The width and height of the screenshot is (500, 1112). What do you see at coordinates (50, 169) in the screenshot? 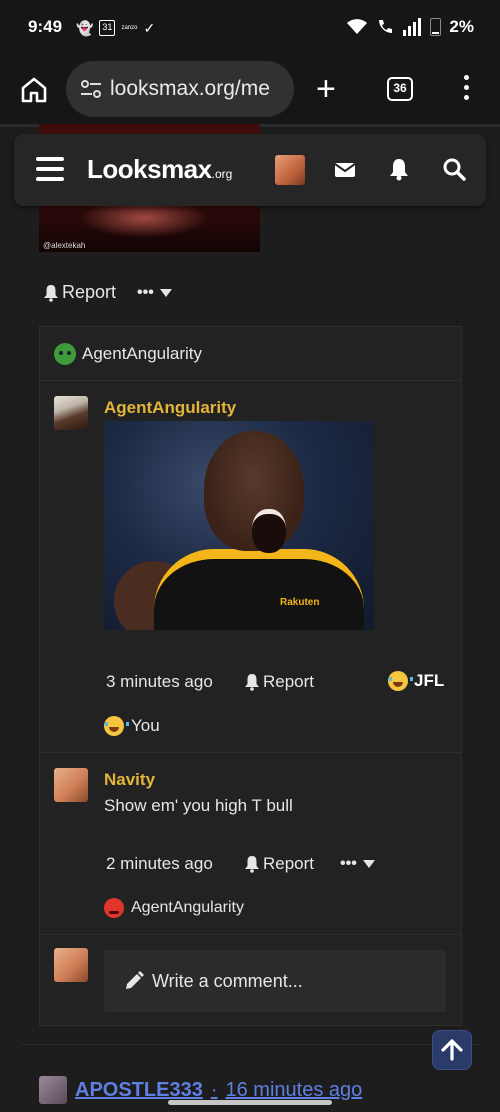
I see `hamburger-menu-icon` at bounding box center [50, 169].